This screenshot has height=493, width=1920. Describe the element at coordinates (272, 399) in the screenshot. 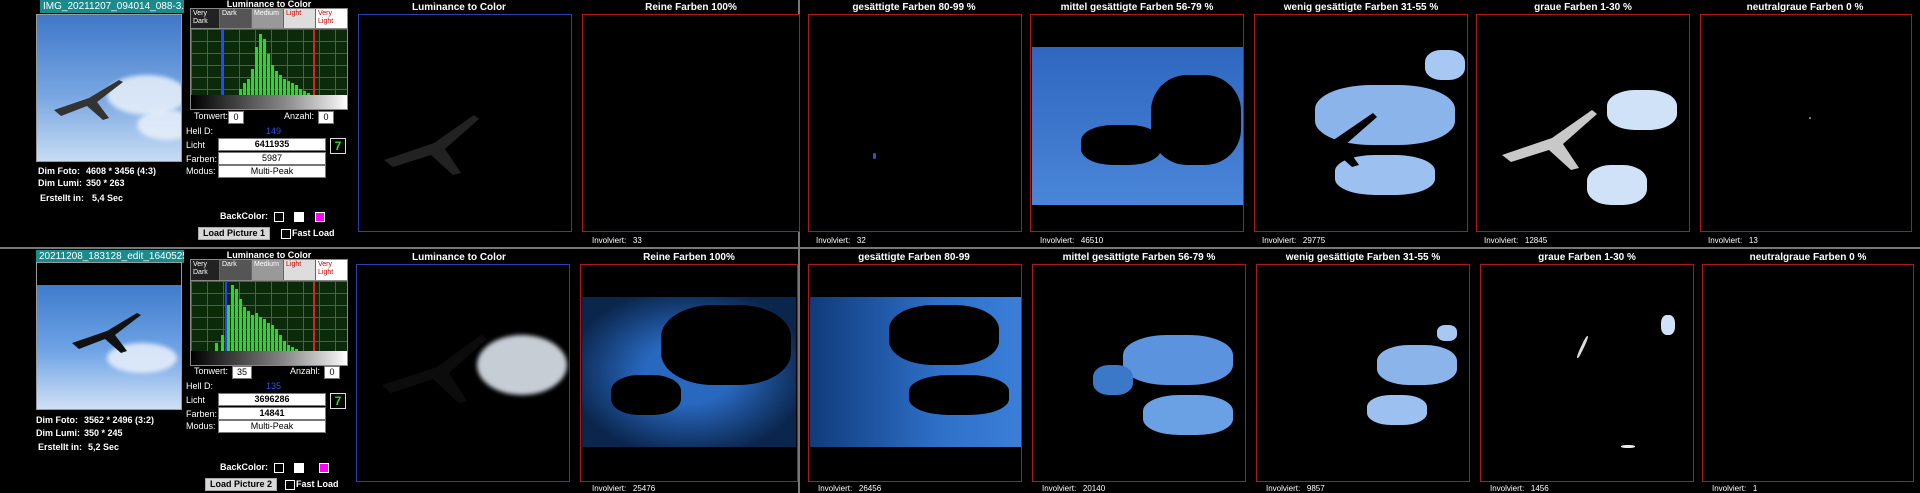

I see `licht-value: 3696286` at that location.